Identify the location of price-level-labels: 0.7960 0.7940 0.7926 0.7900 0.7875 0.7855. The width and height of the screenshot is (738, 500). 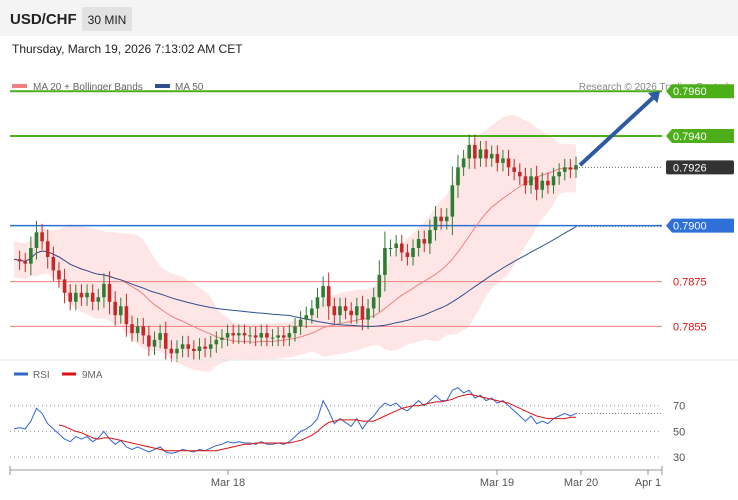
(700, 208).